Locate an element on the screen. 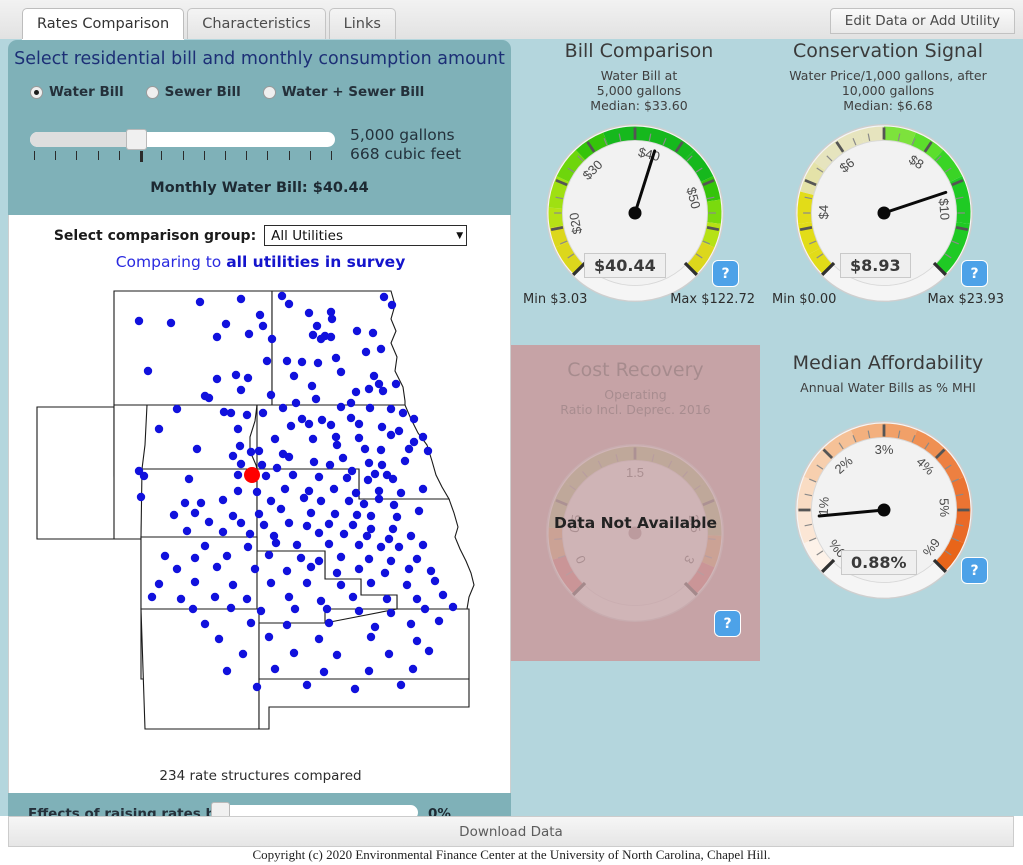 The height and width of the screenshot is (865, 1023). consumption-slider-handle is located at coordinates (136, 139).